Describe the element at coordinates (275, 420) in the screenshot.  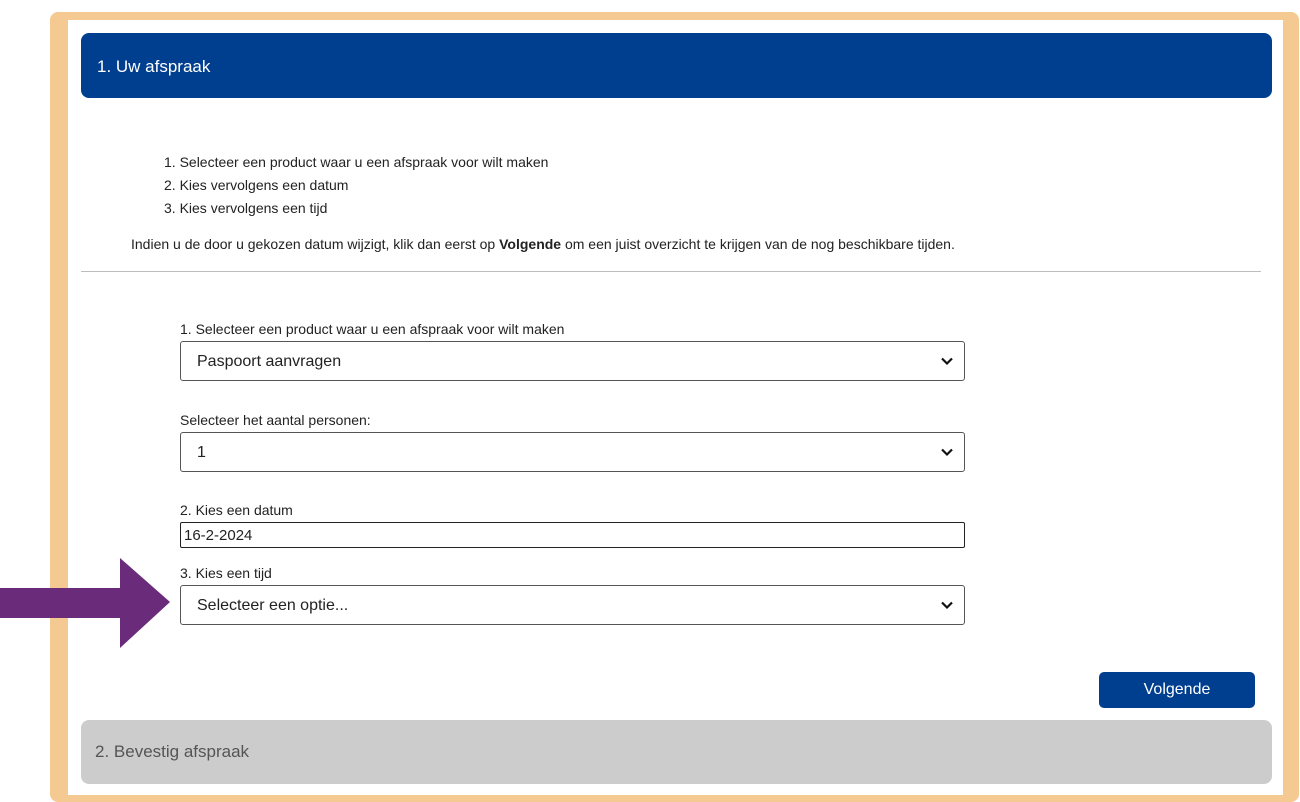
I see `persons-label: Selecteer het aantal personen:` at that location.